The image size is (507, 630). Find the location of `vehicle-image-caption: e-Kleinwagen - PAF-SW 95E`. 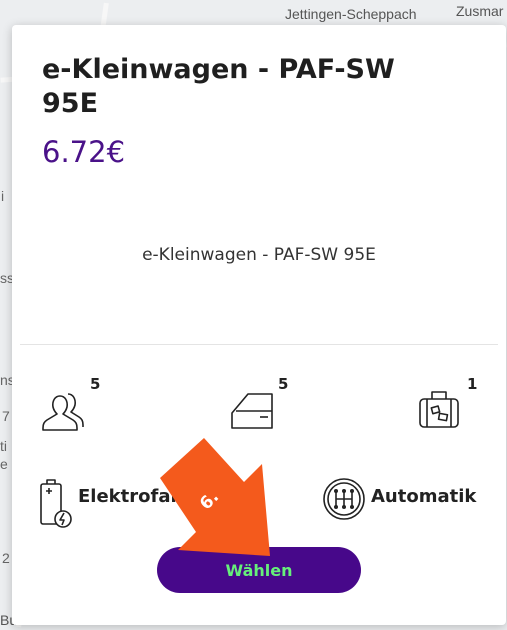

vehicle-image-caption: e-Kleinwagen - PAF-SW 95E is located at coordinates (259, 255).